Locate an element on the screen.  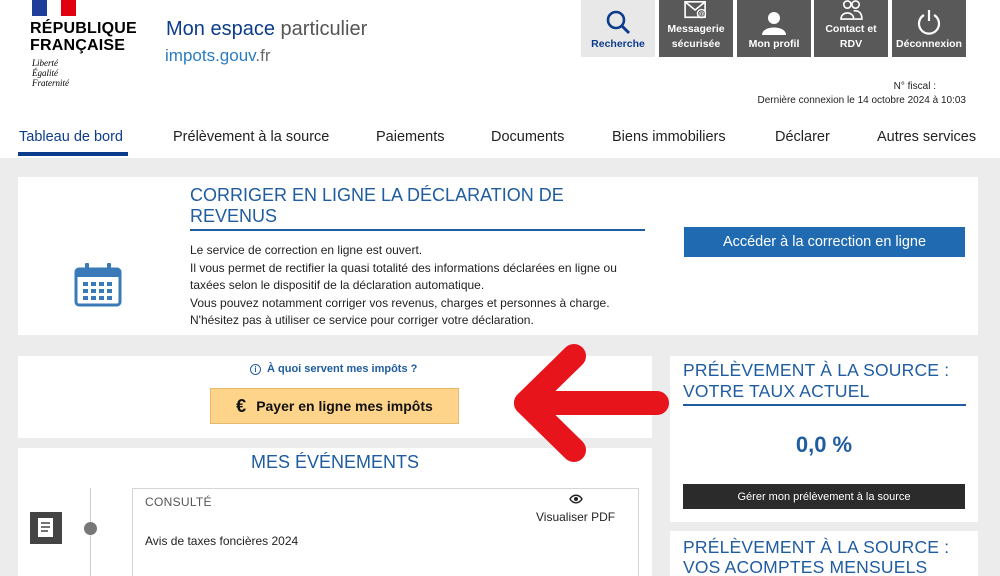
nav-prelevement-source: Prélèvement à la source is located at coordinates (251, 137).